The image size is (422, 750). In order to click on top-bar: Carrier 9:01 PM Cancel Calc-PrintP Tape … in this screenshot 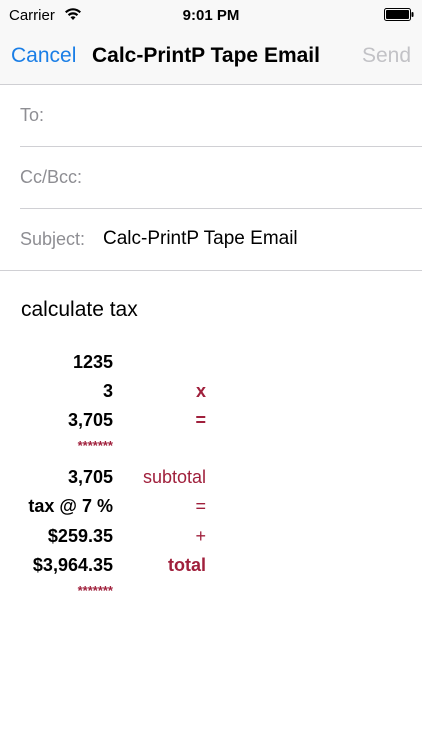, I will do `click(211, 42)`.